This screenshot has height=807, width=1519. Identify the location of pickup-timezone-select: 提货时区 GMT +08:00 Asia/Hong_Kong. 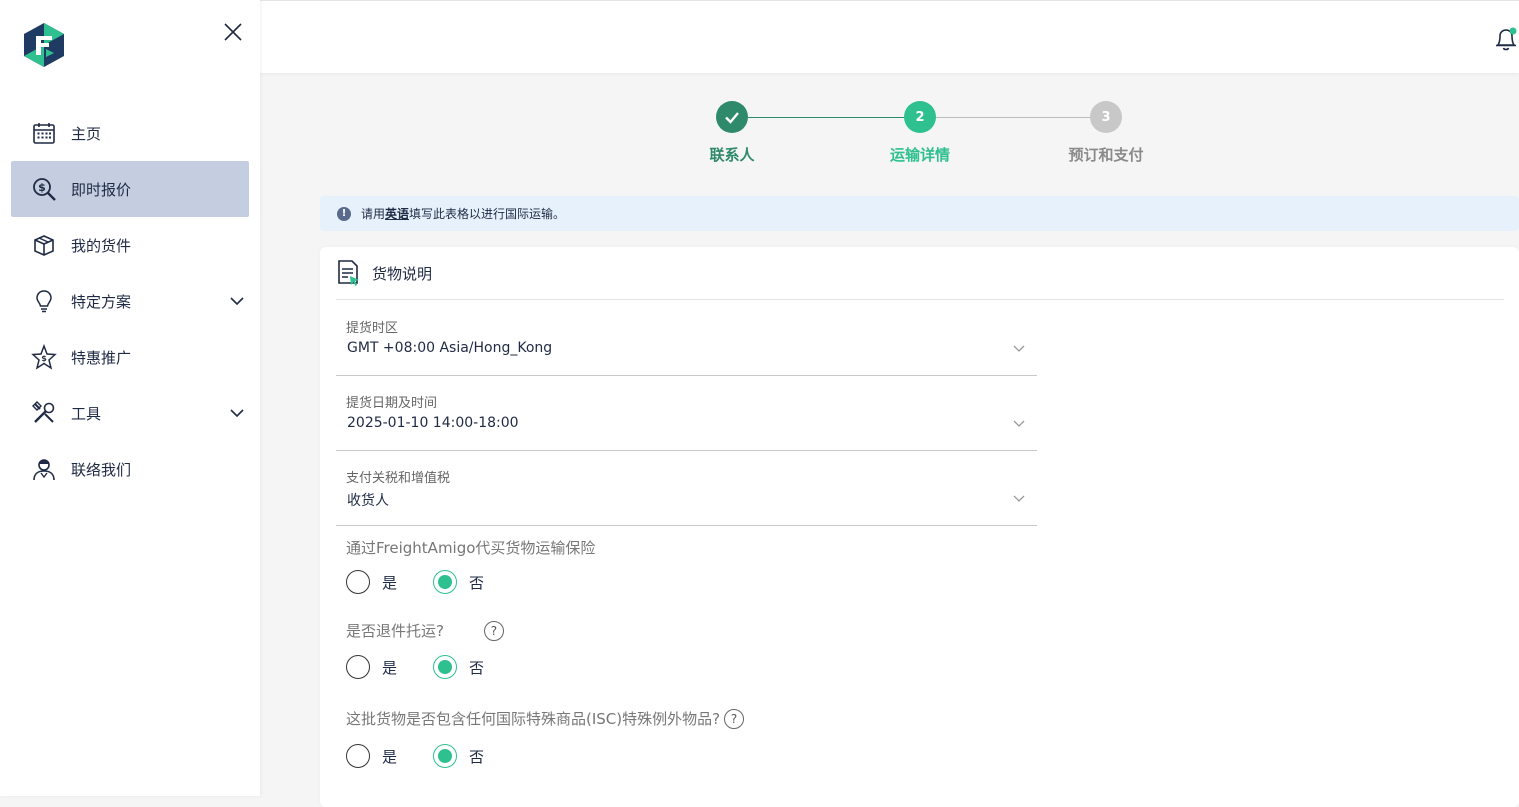
(686, 343).